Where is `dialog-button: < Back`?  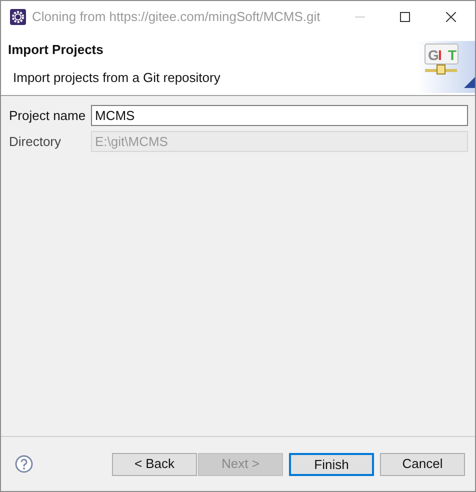
dialog-button: < Back is located at coordinates (154, 464).